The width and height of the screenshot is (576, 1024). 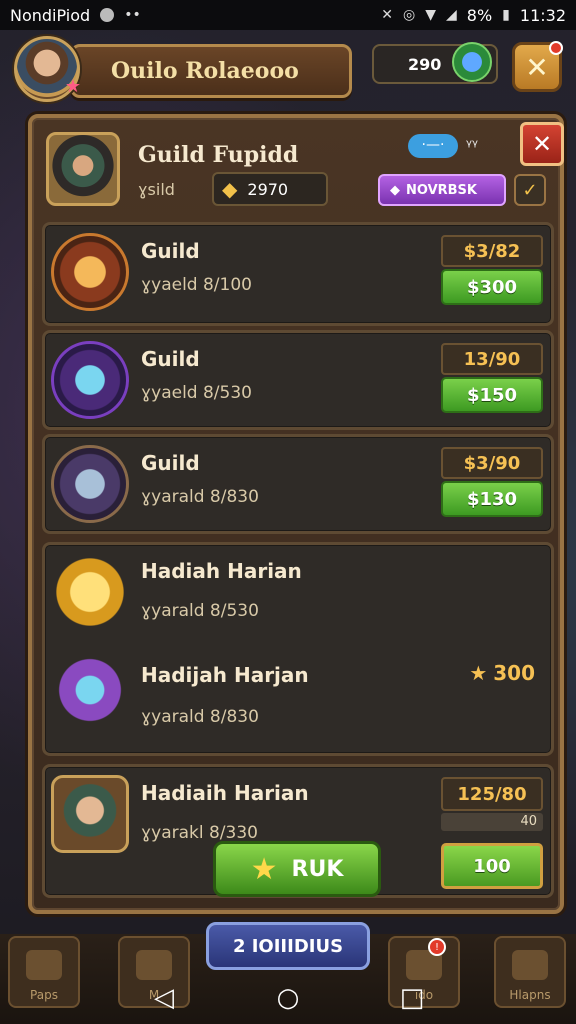 I want to click on gem-counter: 290, so click(x=435, y=63).